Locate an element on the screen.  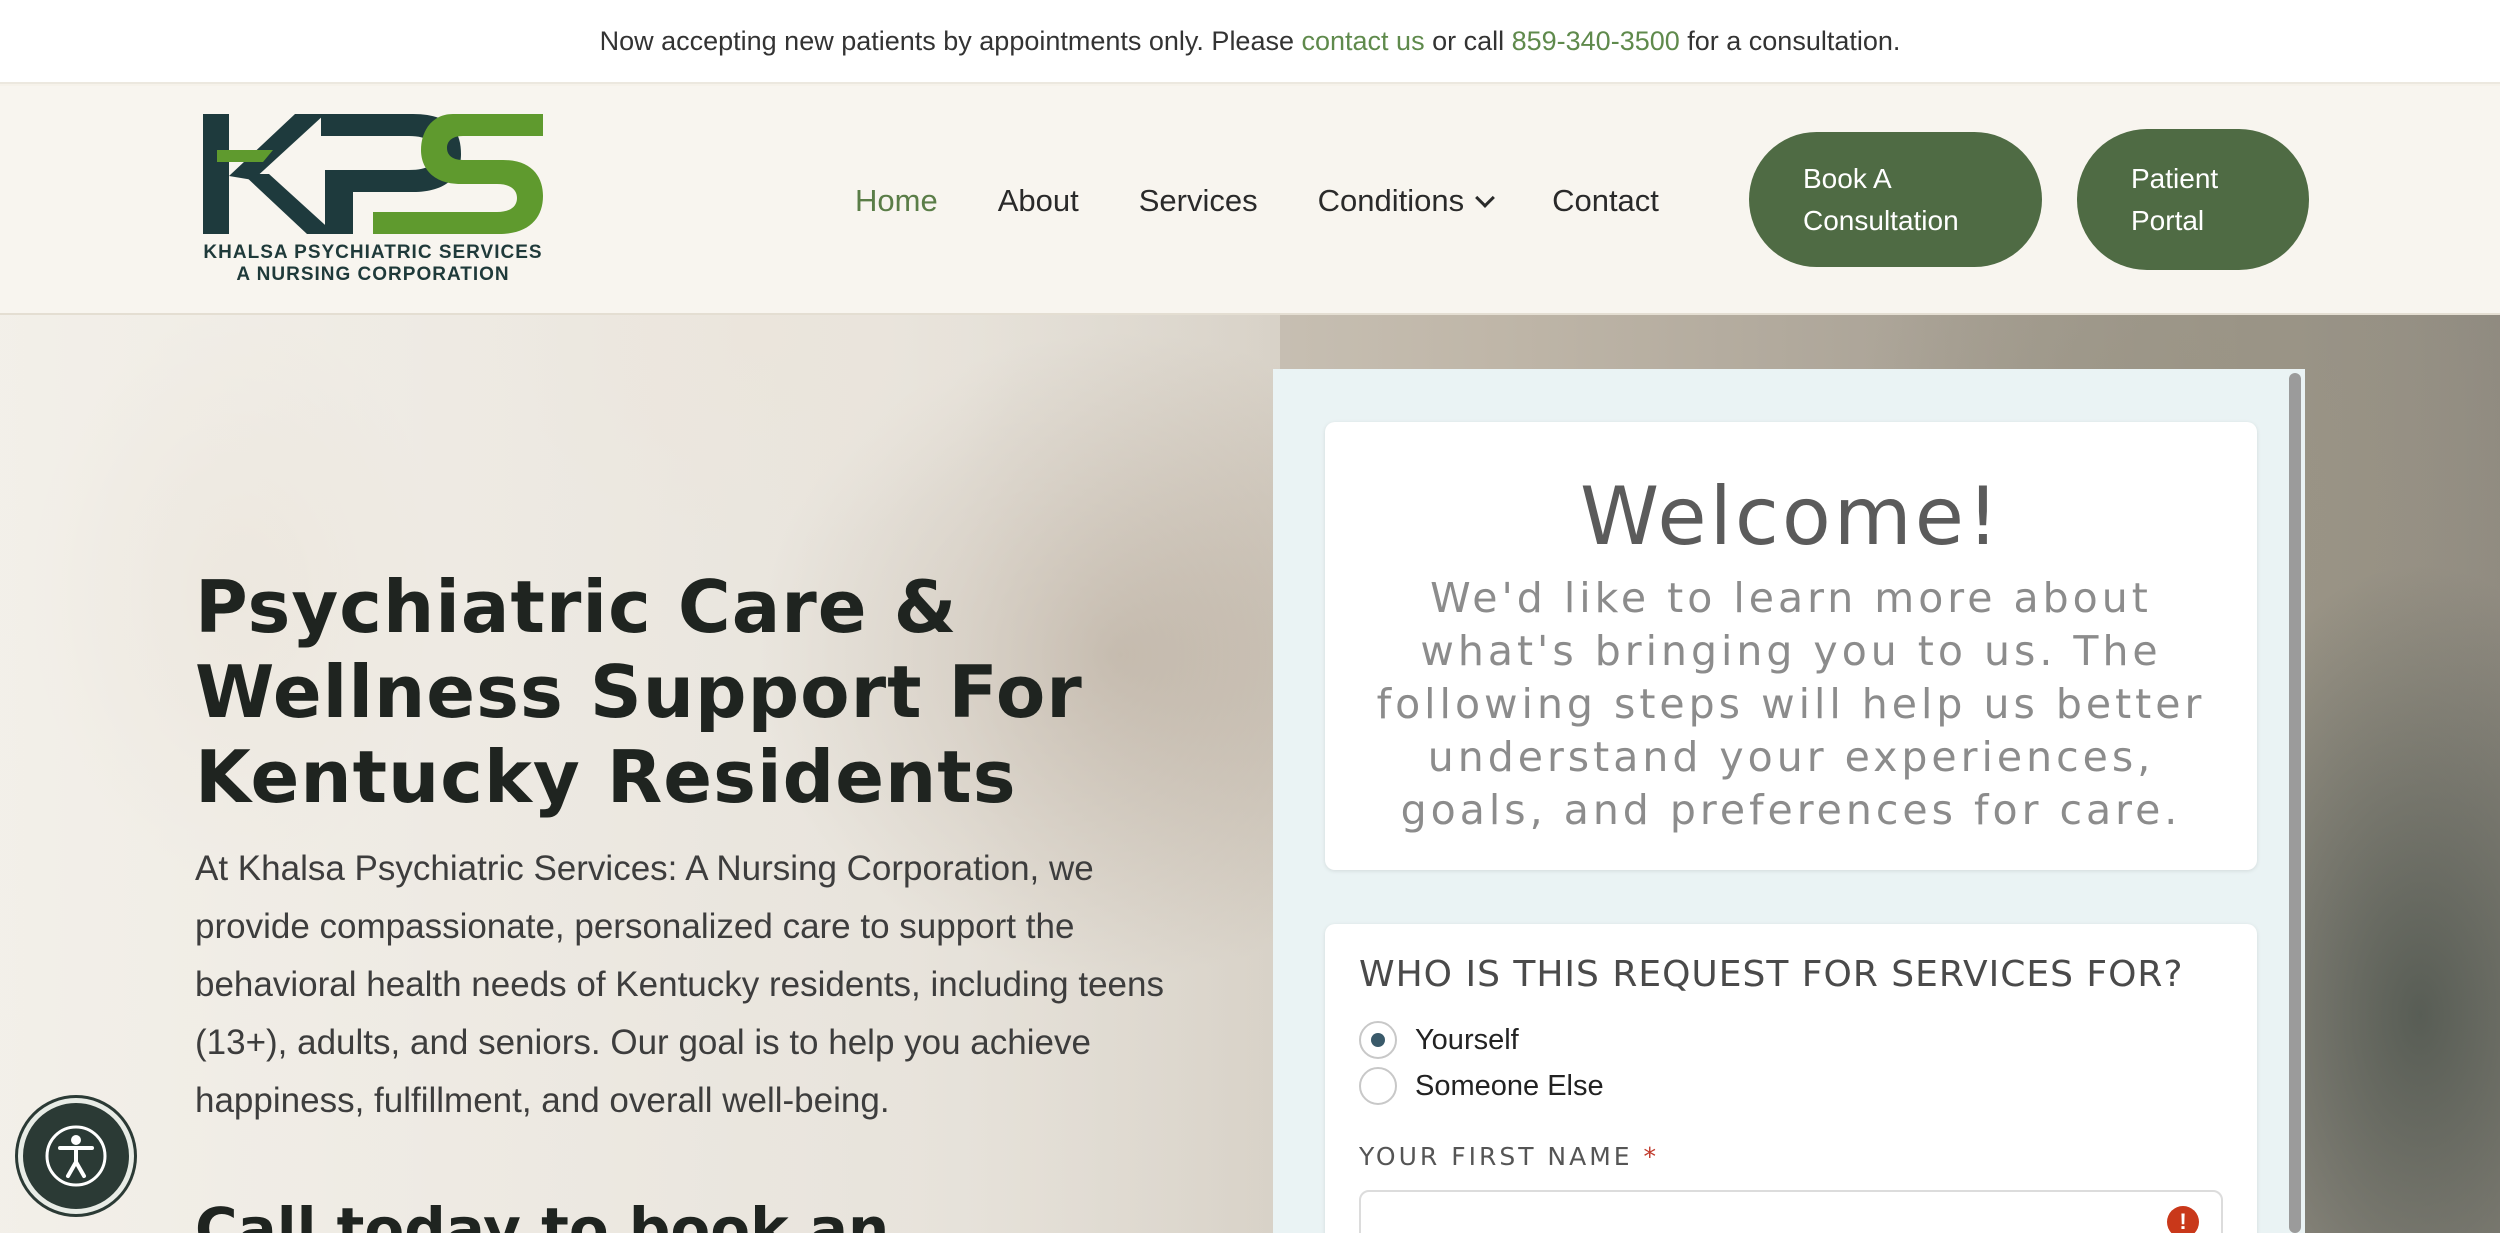
option-someone-else-label: Someone Else is located at coordinates (1509, 1085).